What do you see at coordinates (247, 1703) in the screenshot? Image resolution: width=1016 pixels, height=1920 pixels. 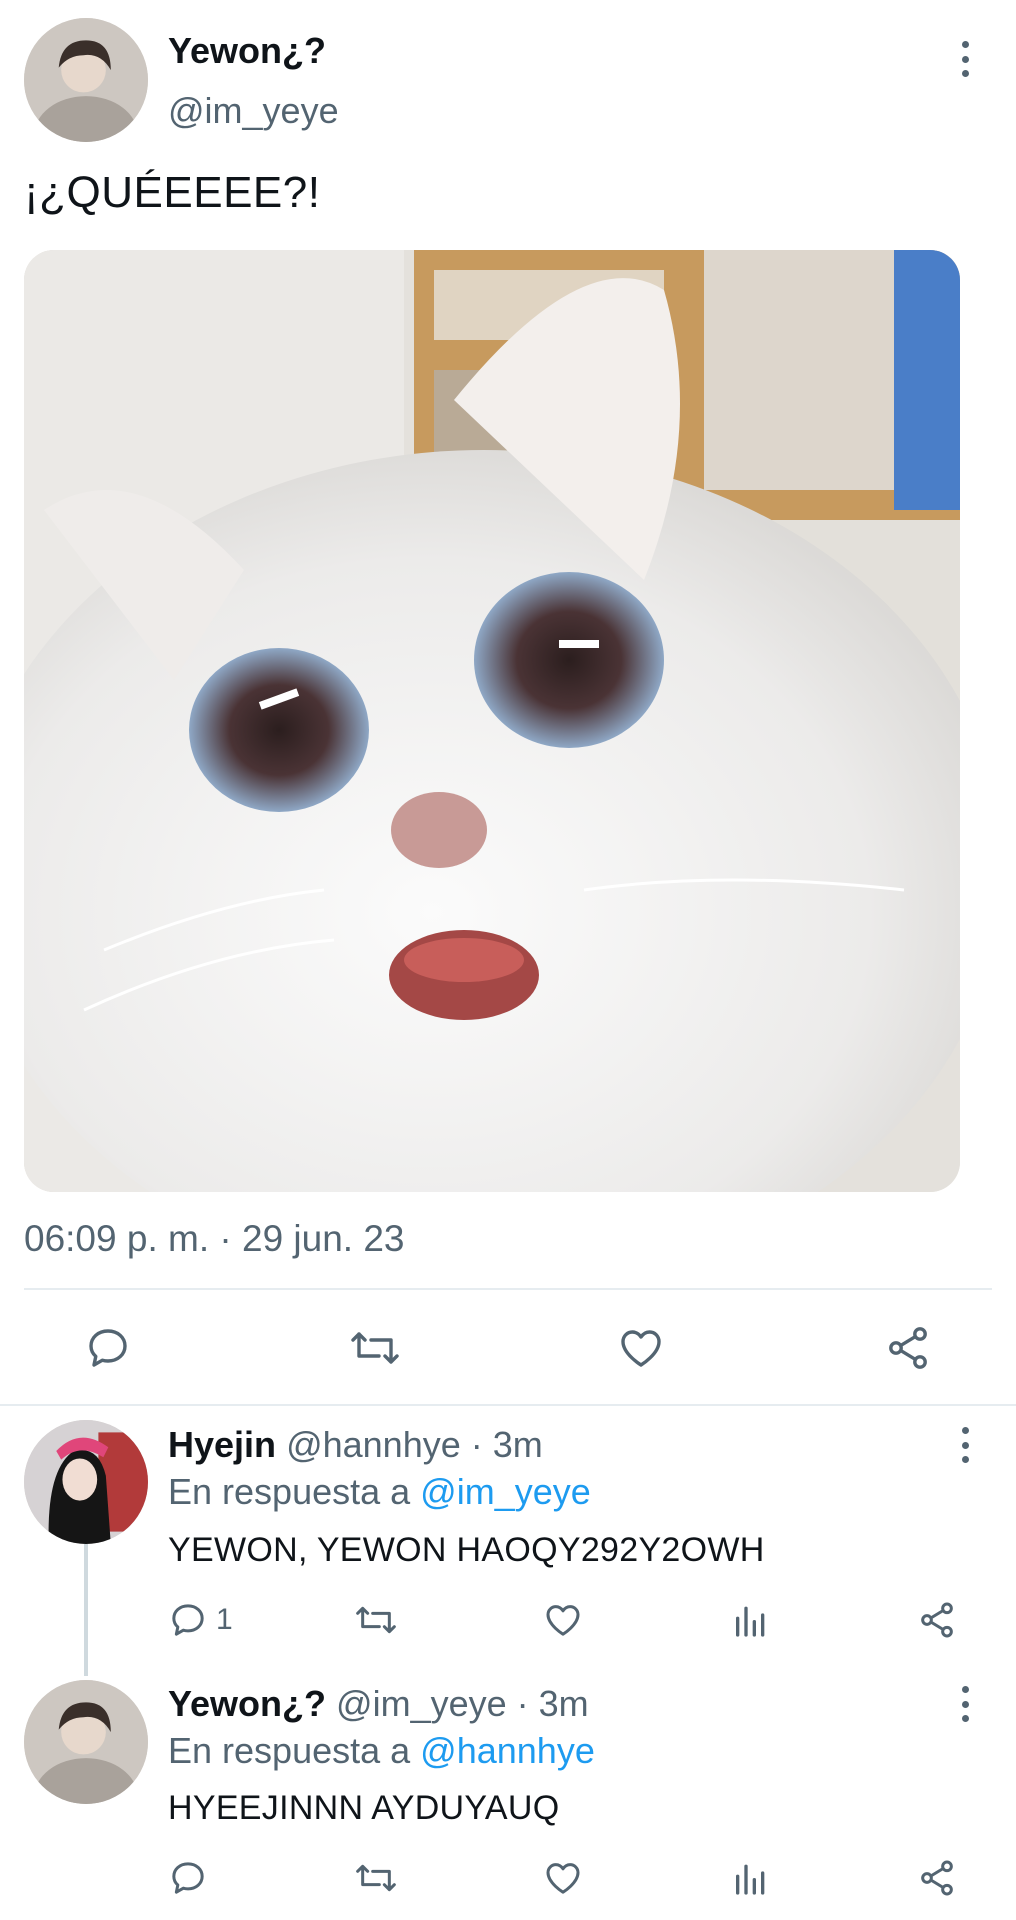 I see `reply-display-name: Yewon¿?` at bounding box center [247, 1703].